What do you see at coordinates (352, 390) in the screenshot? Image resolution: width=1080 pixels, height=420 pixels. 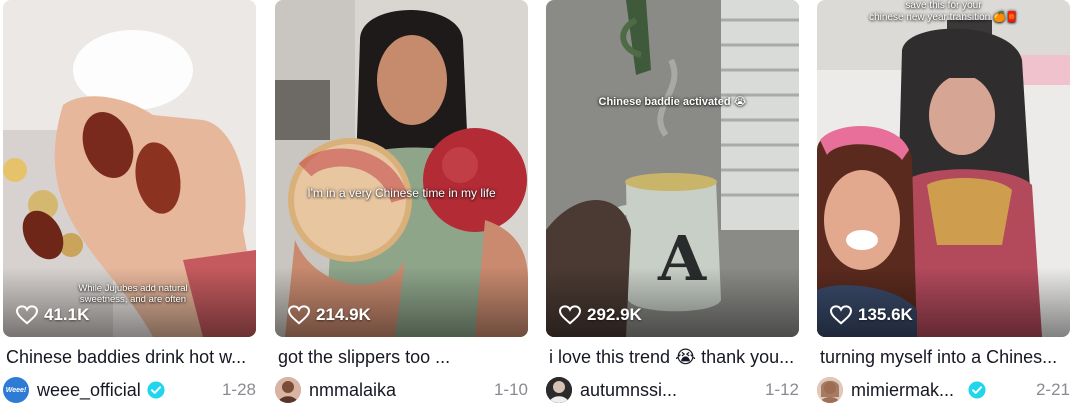 I see `username: nmmalaika` at bounding box center [352, 390].